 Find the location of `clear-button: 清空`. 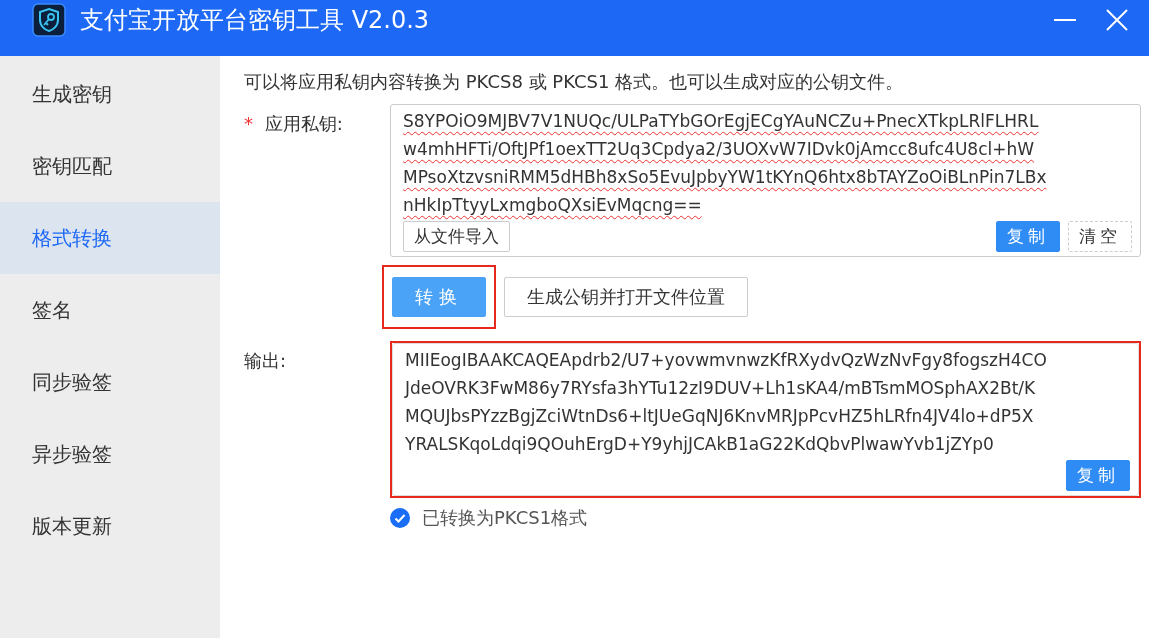

clear-button: 清空 is located at coordinates (1100, 236).